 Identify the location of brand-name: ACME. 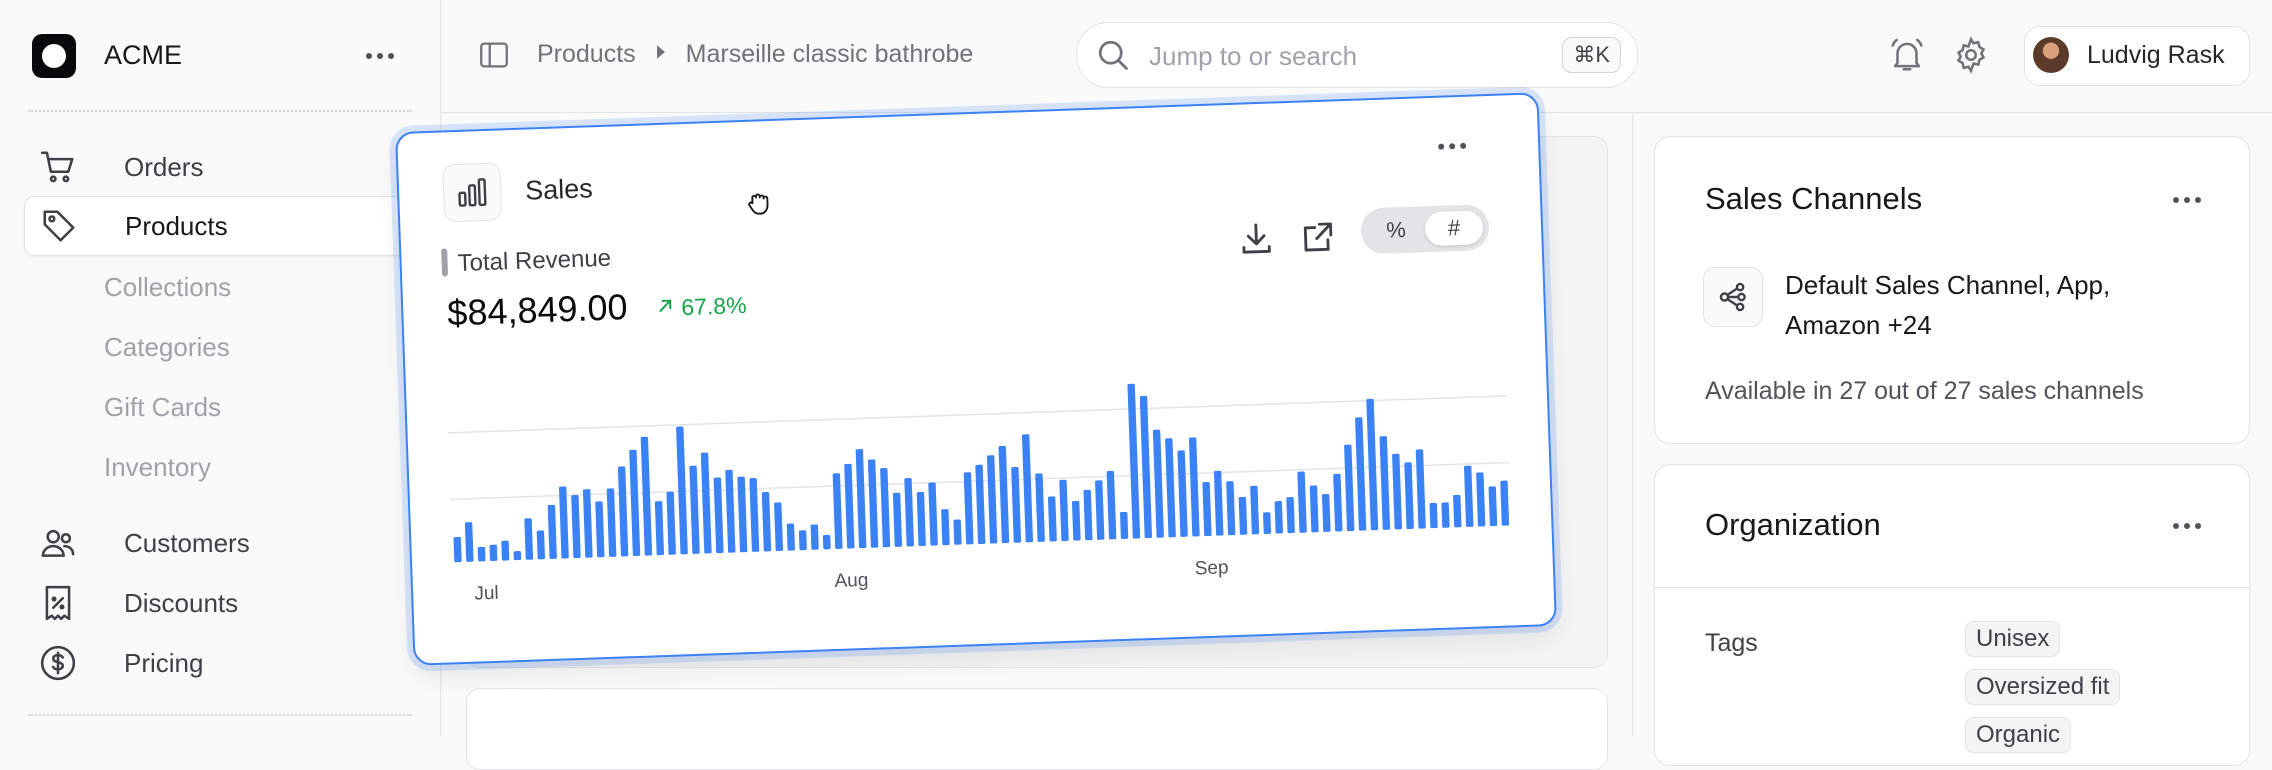
(143, 55).